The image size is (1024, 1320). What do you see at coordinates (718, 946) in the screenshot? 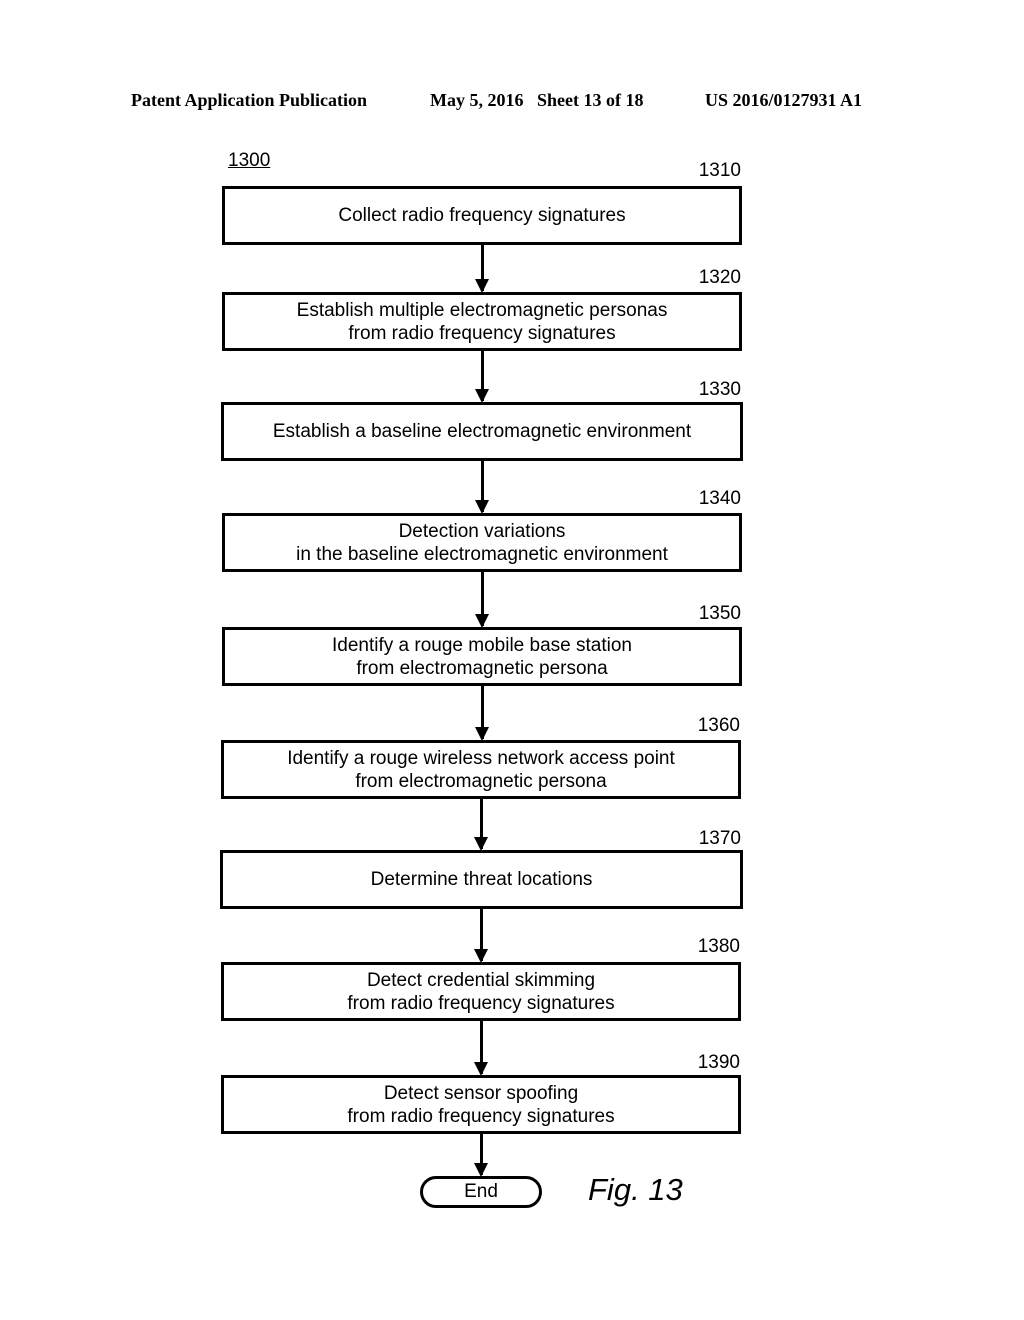
I see `step-ref-1380: 1380` at bounding box center [718, 946].